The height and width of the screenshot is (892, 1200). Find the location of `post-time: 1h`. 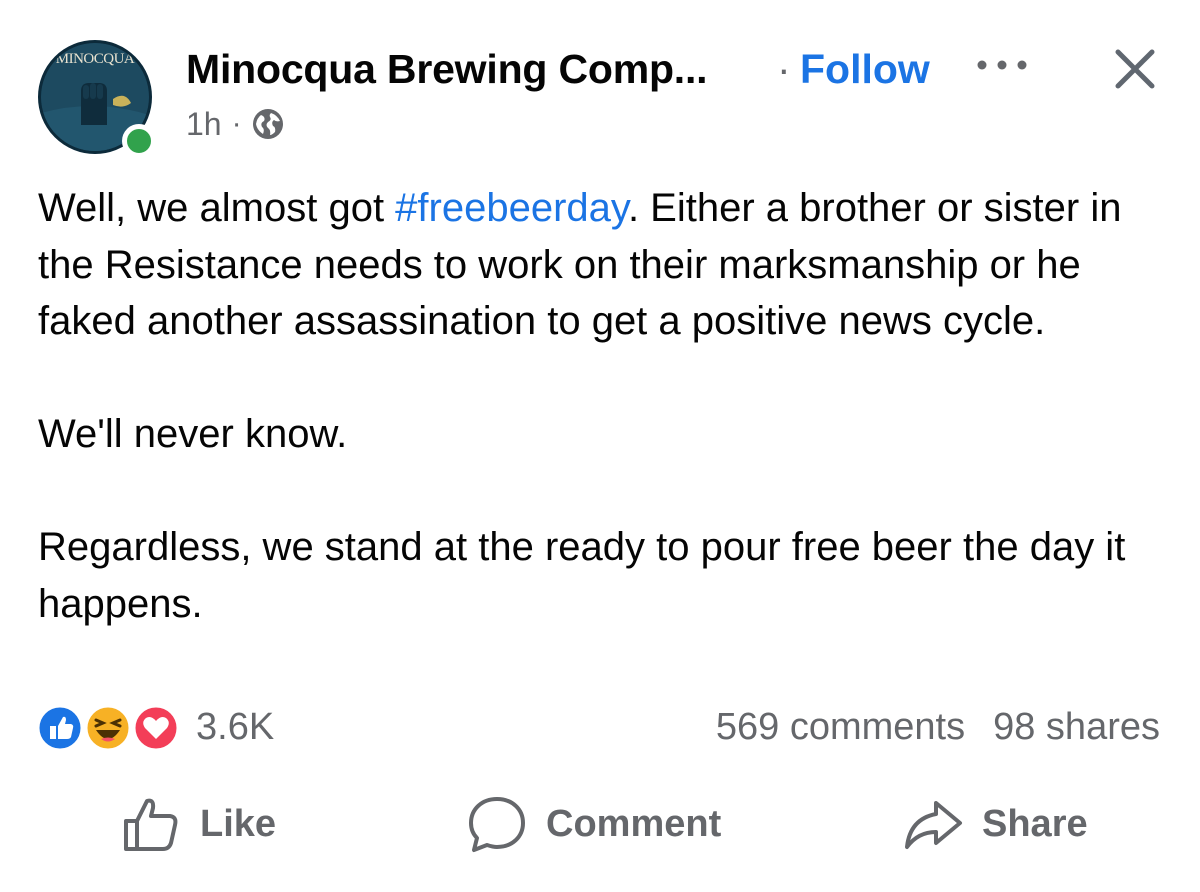

post-time: 1h is located at coordinates (204, 124).